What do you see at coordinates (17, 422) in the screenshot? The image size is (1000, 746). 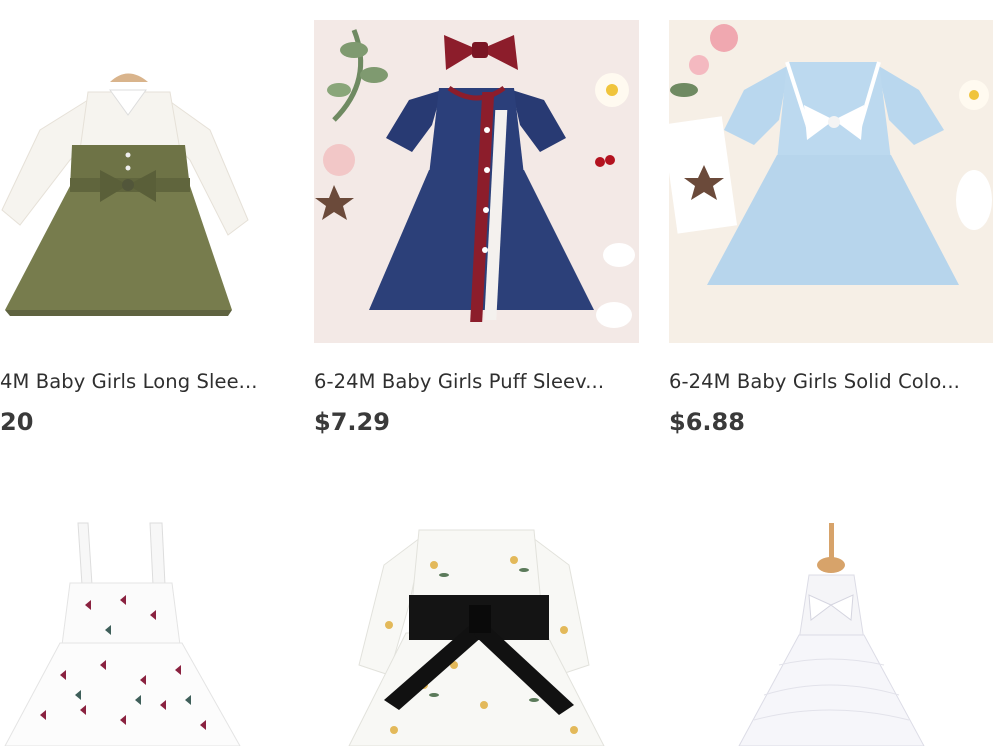 I see `product-price: 20` at bounding box center [17, 422].